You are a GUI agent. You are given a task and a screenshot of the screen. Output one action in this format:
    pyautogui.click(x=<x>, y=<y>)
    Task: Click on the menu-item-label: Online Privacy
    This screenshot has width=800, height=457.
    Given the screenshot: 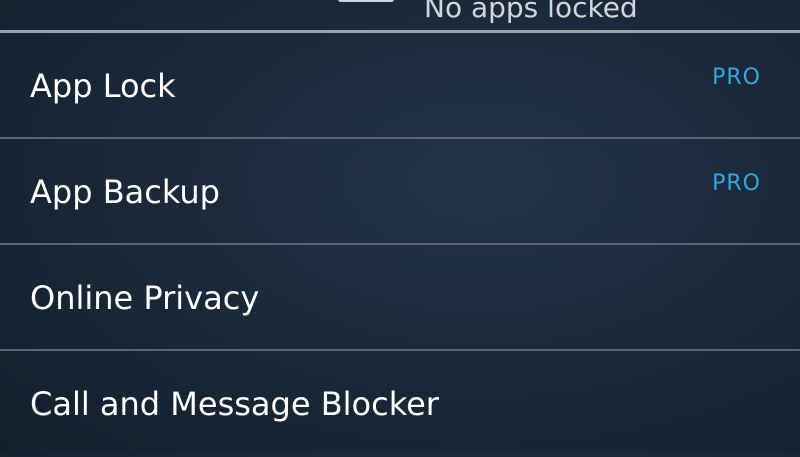 What is the action you would take?
    pyautogui.click(x=145, y=298)
    